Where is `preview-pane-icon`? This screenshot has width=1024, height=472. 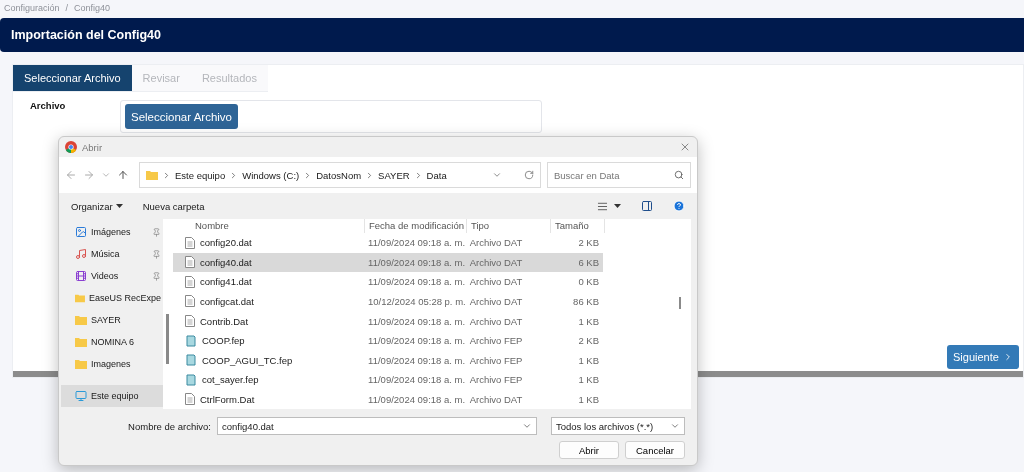 preview-pane-icon is located at coordinates (647, 206).